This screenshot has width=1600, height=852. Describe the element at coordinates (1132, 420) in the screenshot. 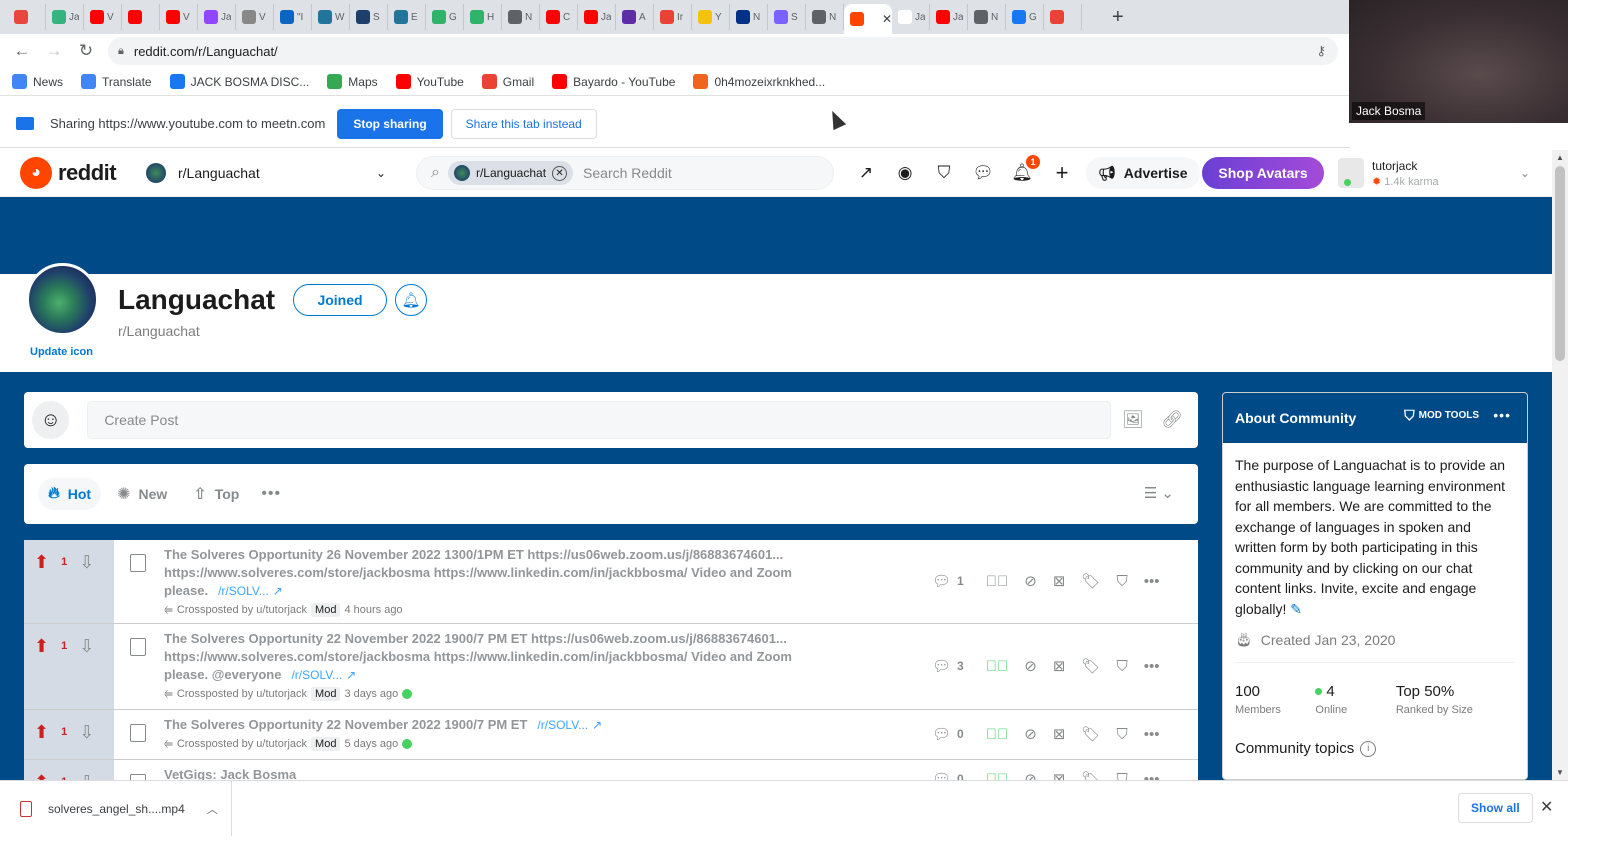

I see `image-upload-icon: 🖼︎` at that location.